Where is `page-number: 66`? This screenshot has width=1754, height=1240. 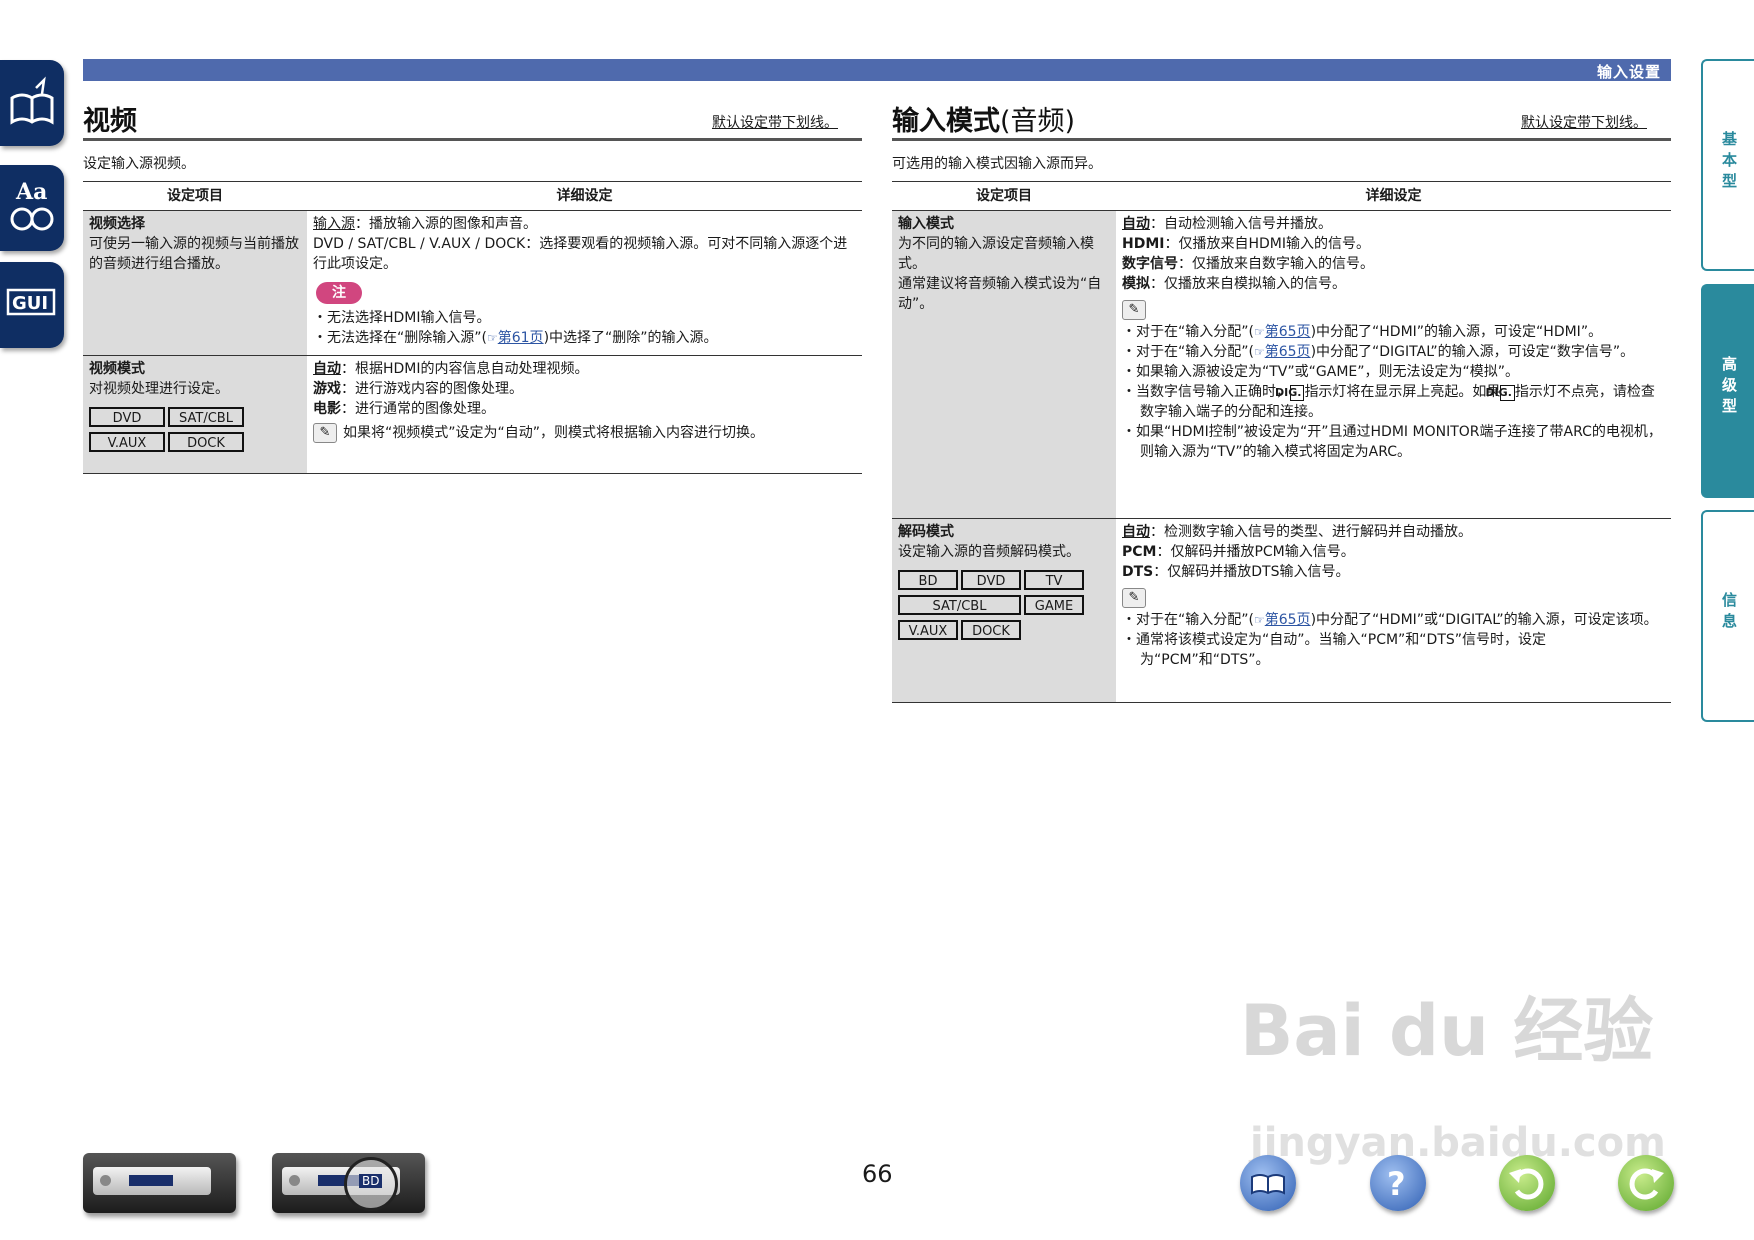 page-number: 66 is located at coordinates (877, 1174).